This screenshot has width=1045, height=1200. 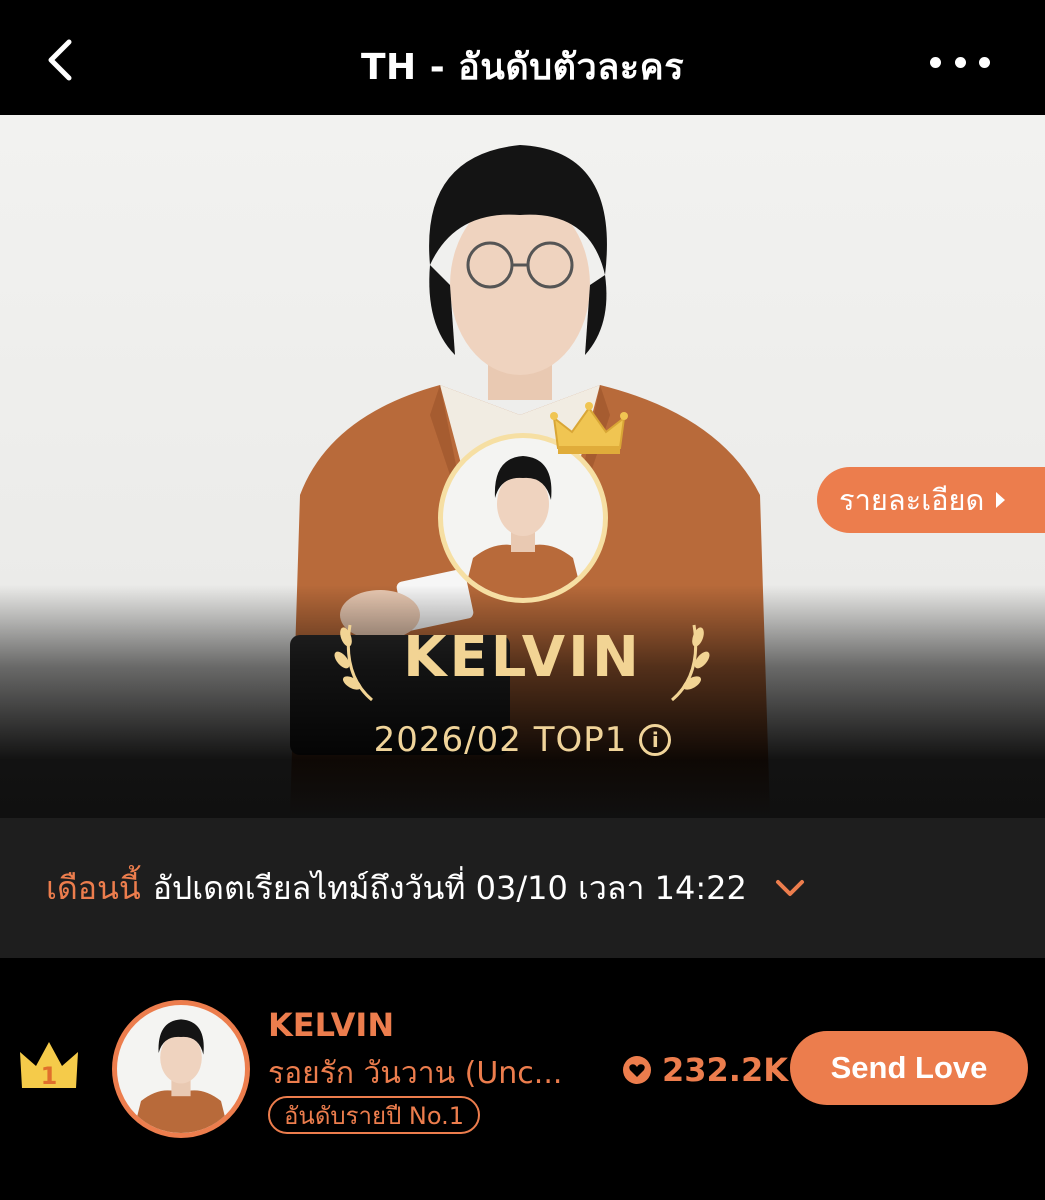 I want to click on rank-number: 1, so click(x=49, y=1076).